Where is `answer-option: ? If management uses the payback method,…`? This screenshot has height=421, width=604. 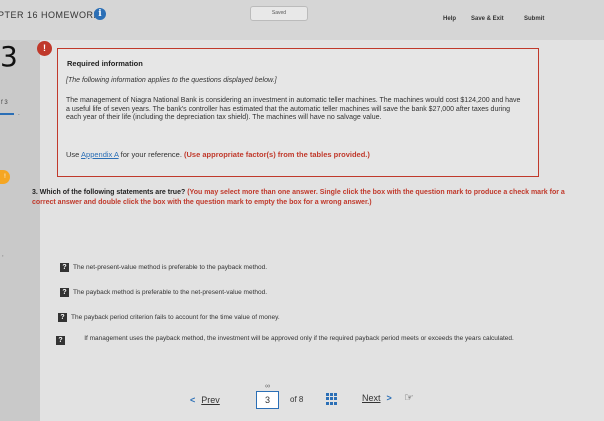 answer-option: ? If management uses the payback method,… is located at coordinates (307, 339).